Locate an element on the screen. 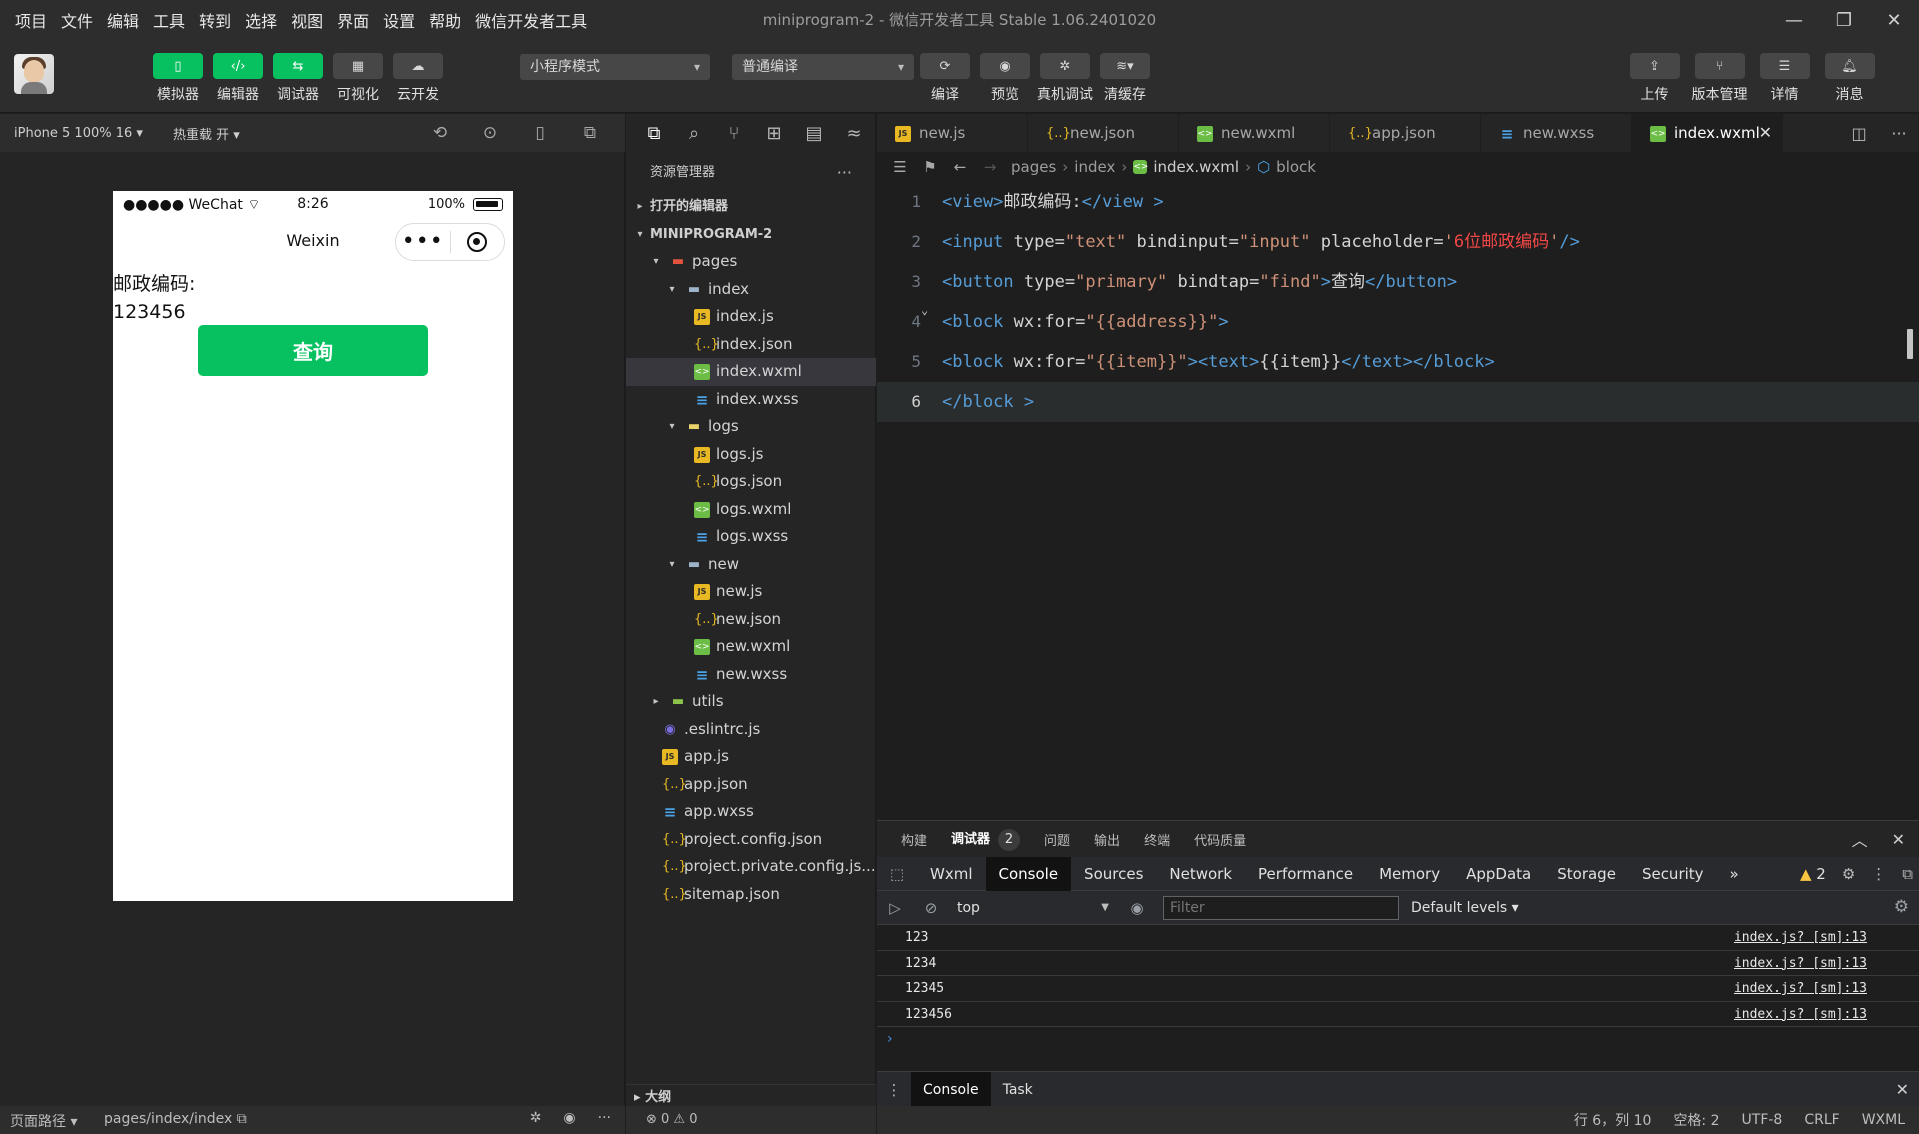 This screenshot has height=1134, width=1919. code-line: 6 </block > is located at coordinates (1398, 402).